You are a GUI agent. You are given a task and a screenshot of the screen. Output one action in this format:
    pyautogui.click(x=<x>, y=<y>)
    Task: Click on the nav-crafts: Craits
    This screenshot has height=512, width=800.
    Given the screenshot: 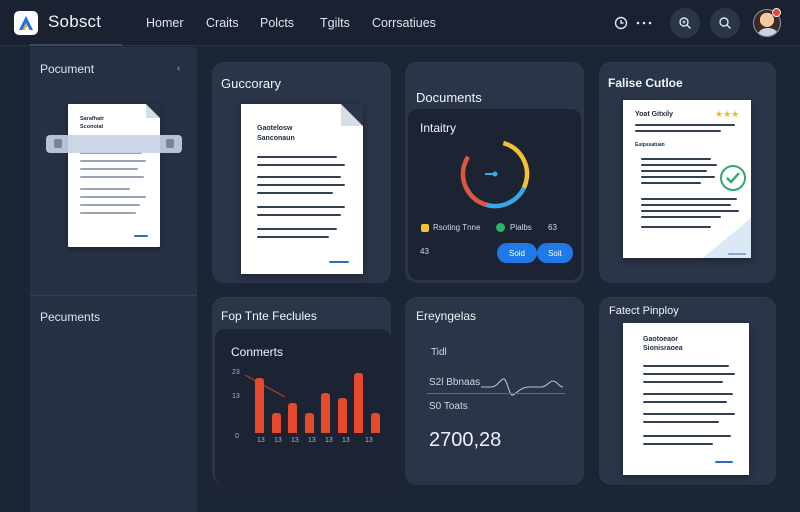 What is the action you would take?
    pyautogui.click(x=222, y=23)
    